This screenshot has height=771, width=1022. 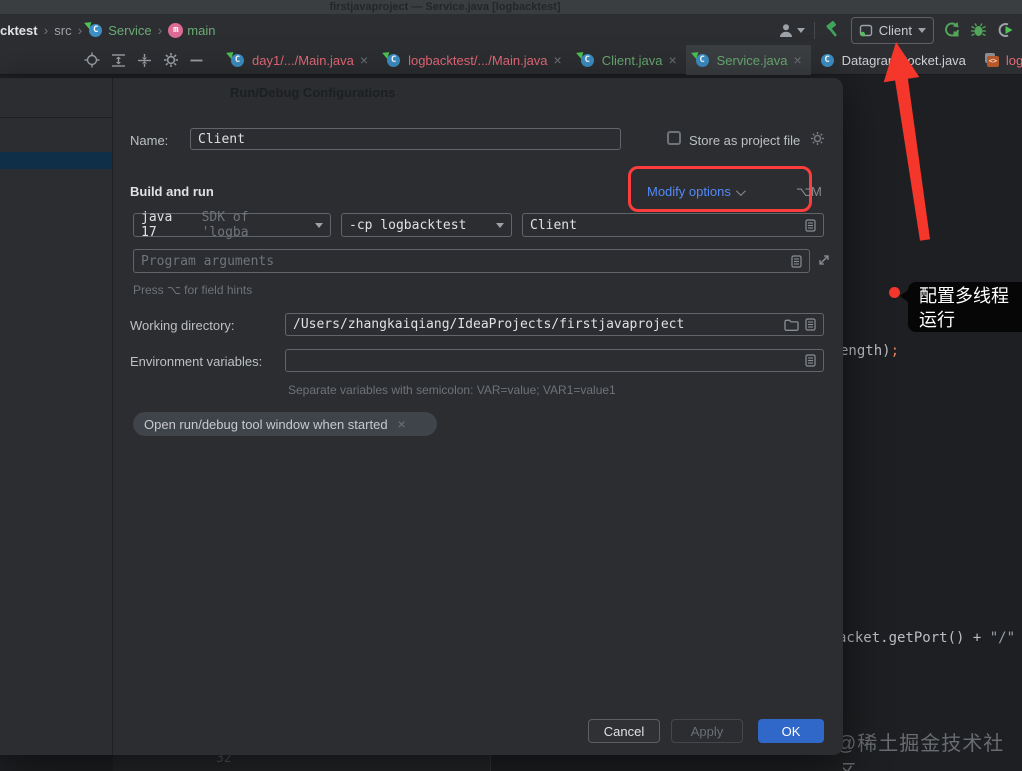 What do you see at coordinates (894, 292) in the screenshot?
I see `red-dot-annotation` at bounding box center [894, 292].